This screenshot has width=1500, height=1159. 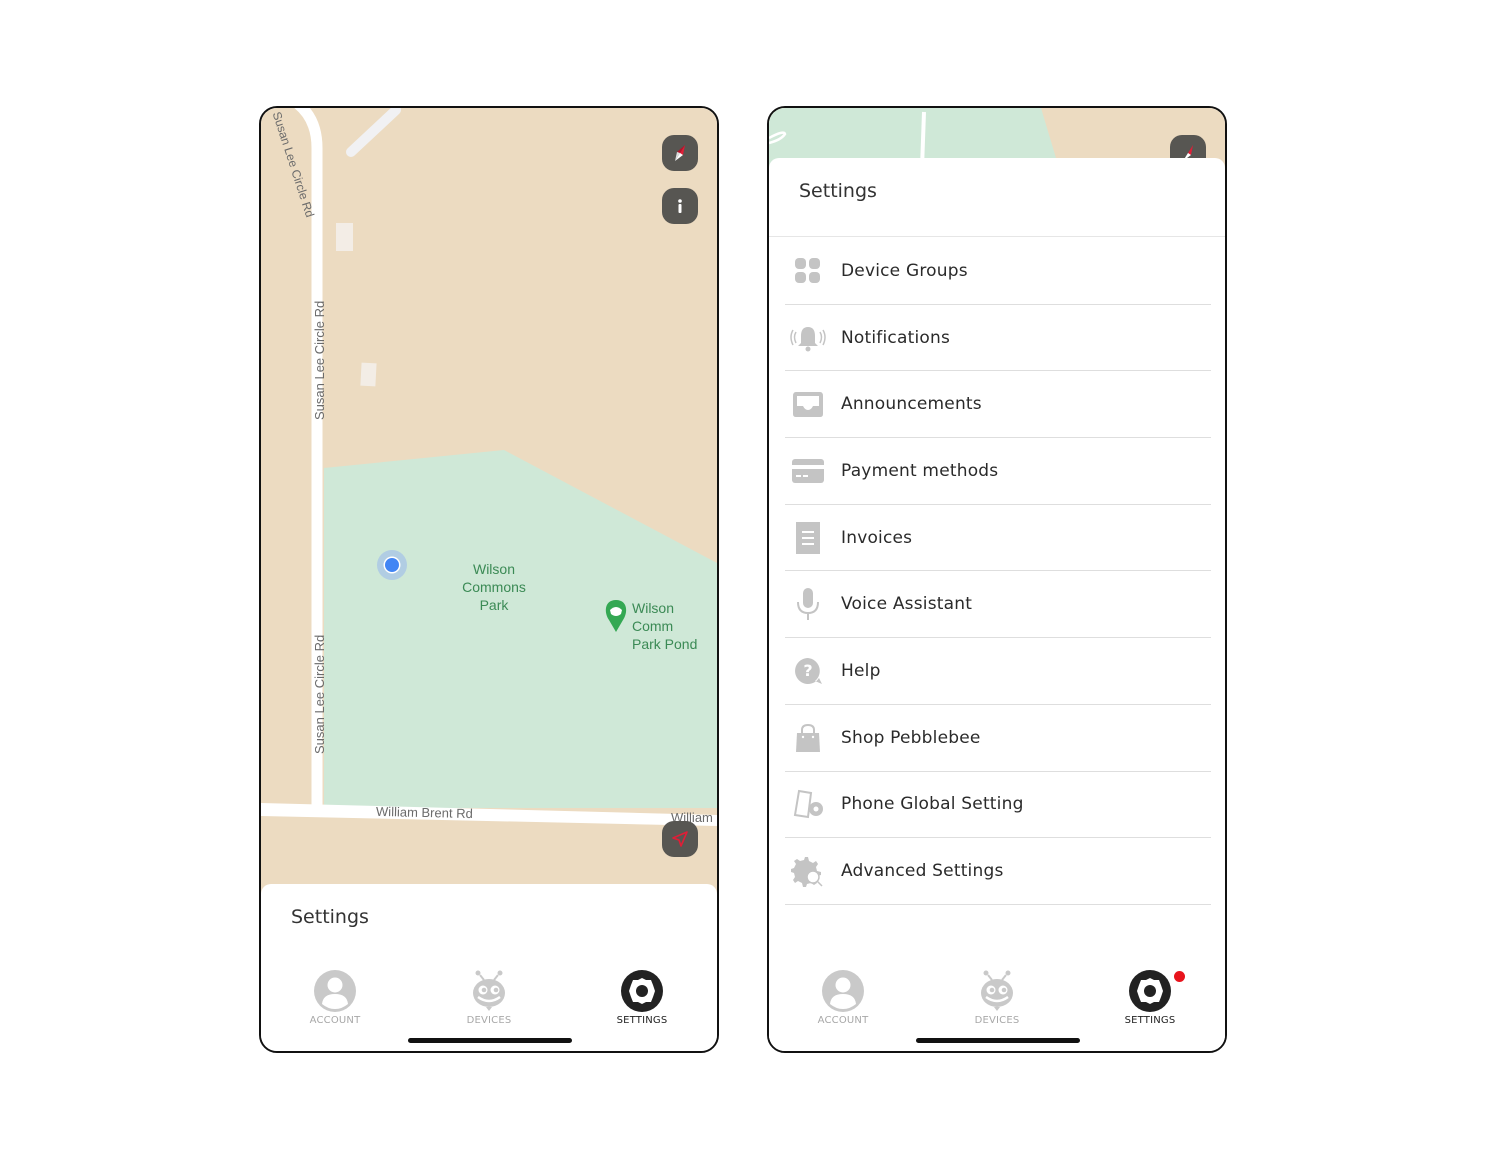 I want to click on inbox-icon, so click(x=808, y=404).